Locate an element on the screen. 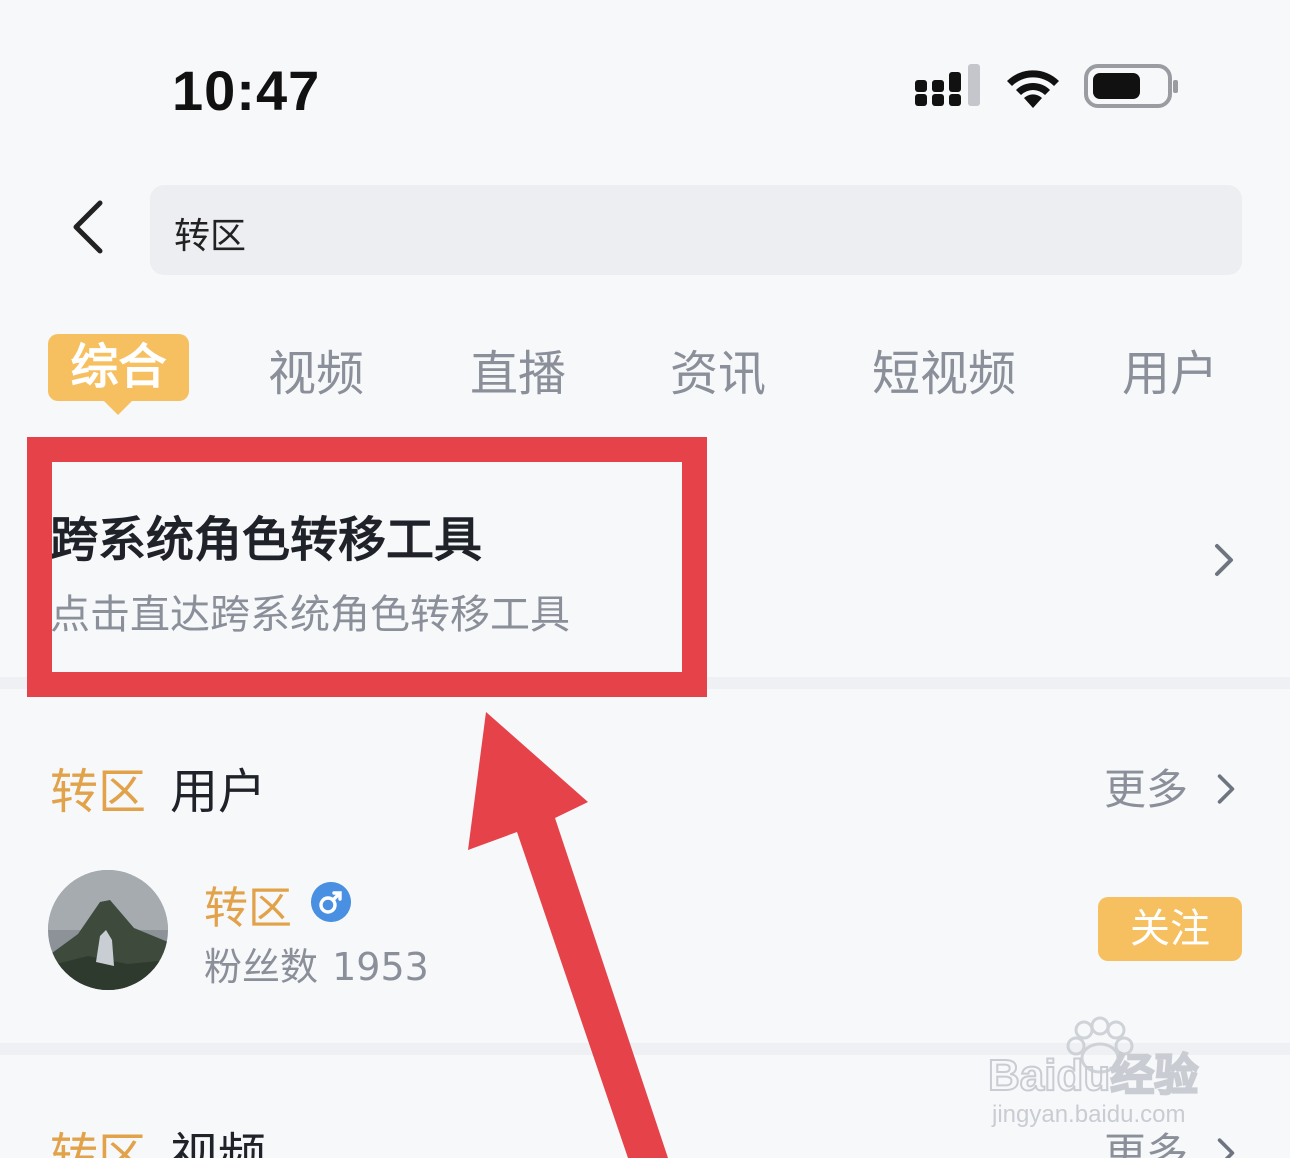  fans-number: 1953 is located at coordinates (380, 967).